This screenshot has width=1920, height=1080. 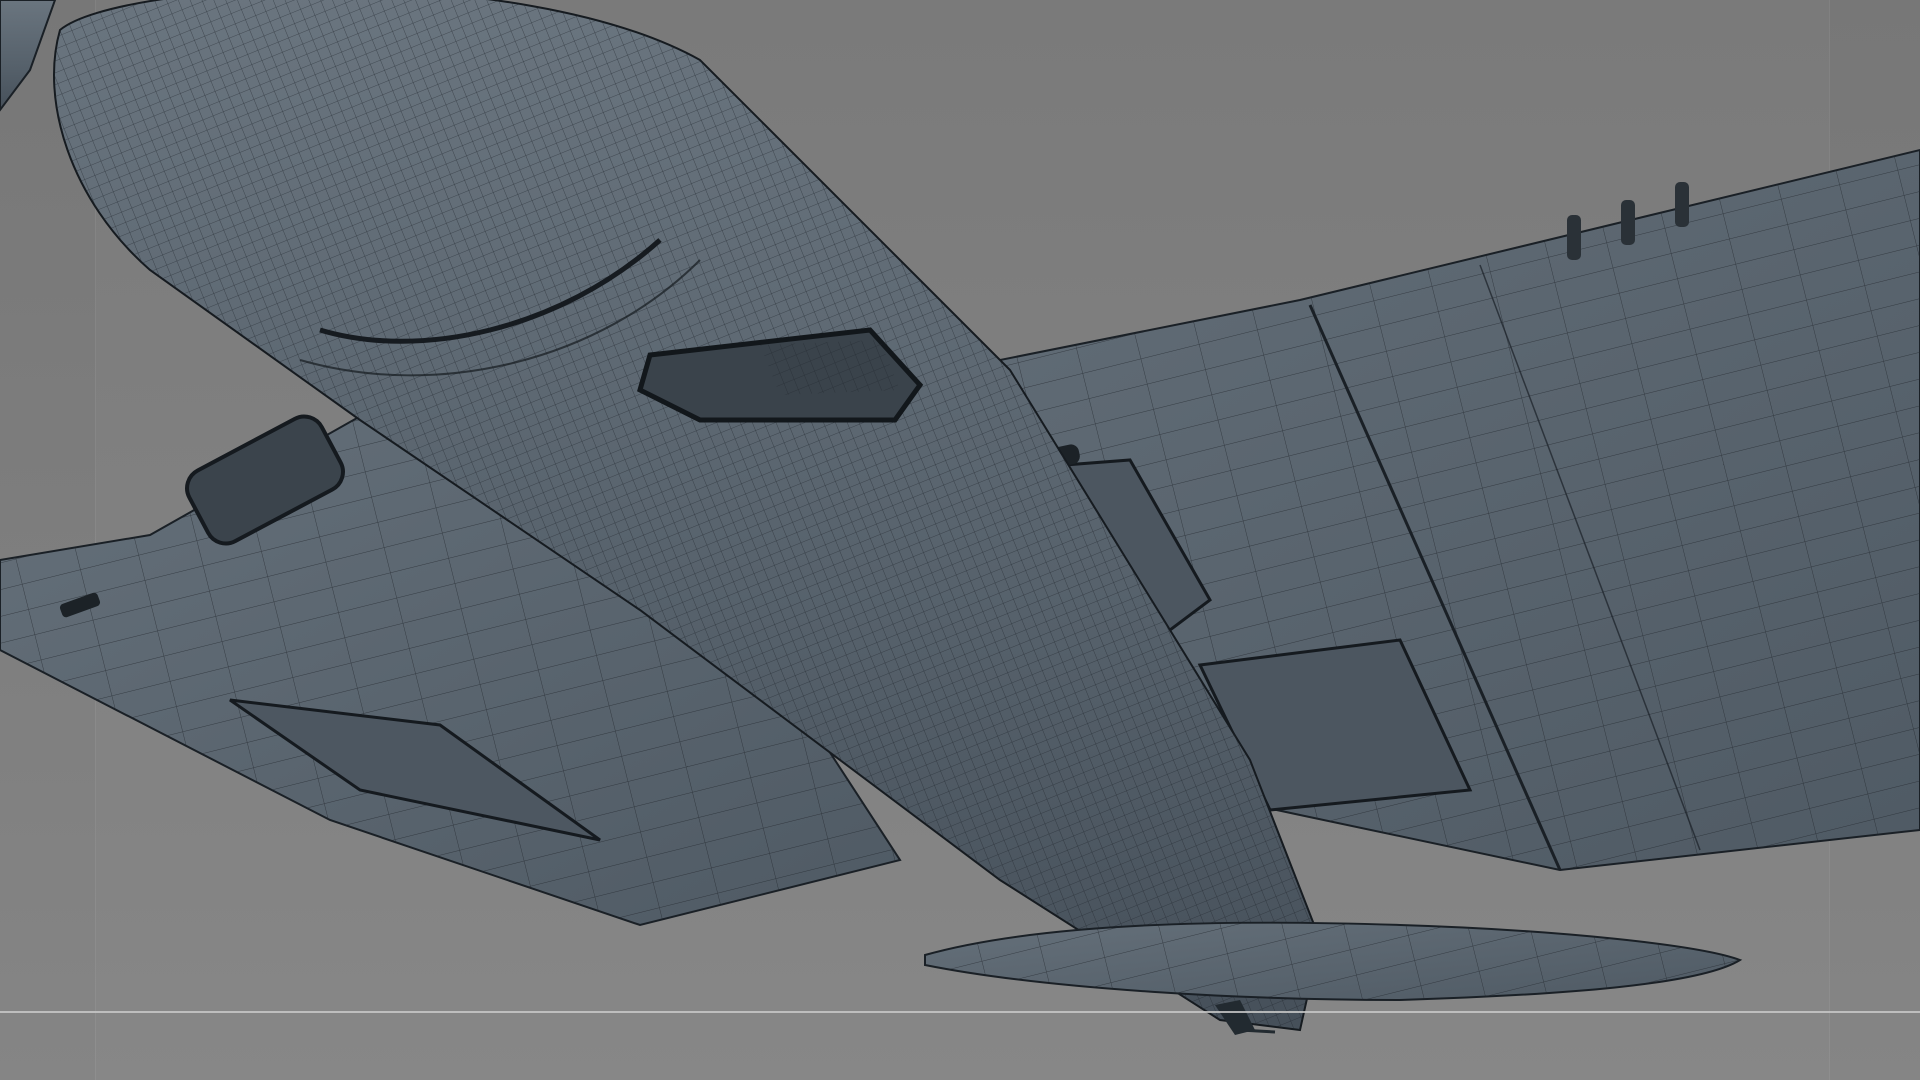 What do you see at coordinates (960, 1012) in the screenshot?
I see `ground-grid-line` at bounding box center [960, 1012].